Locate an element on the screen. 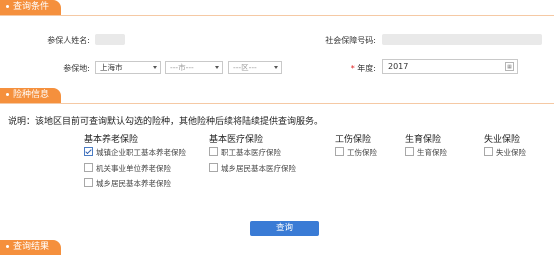 This screenshot has width=554, height=255. checkbox-unemployment is located at coordinates (488, 151).